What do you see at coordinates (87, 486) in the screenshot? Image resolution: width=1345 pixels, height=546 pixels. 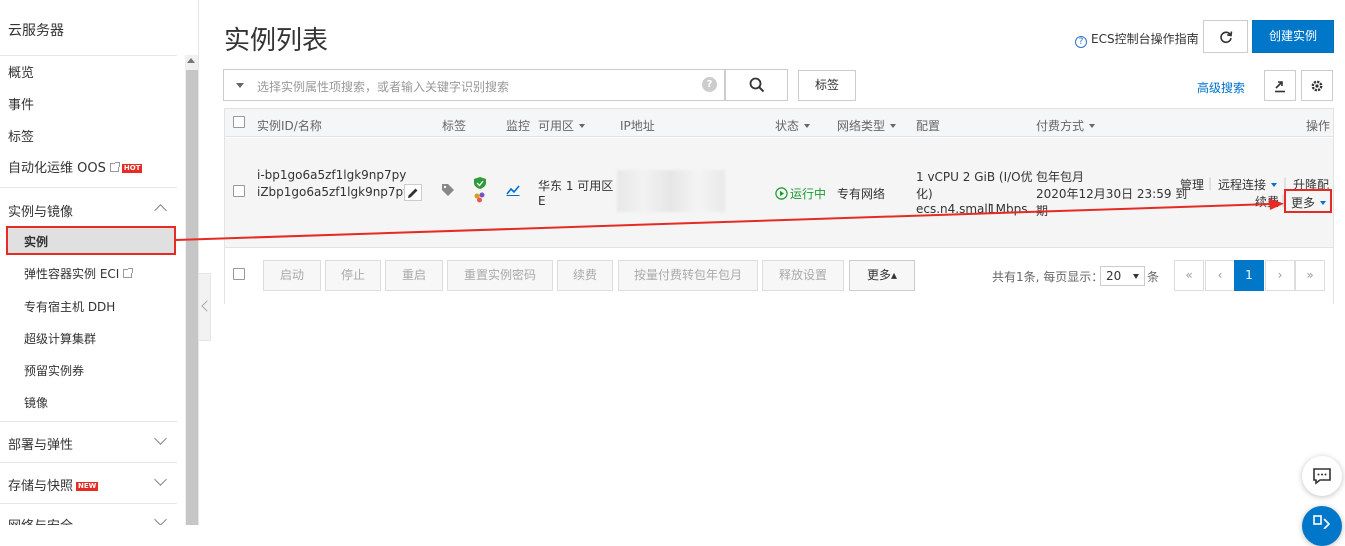 I see `new-badge: NEW` at bounding box center [87, 486].